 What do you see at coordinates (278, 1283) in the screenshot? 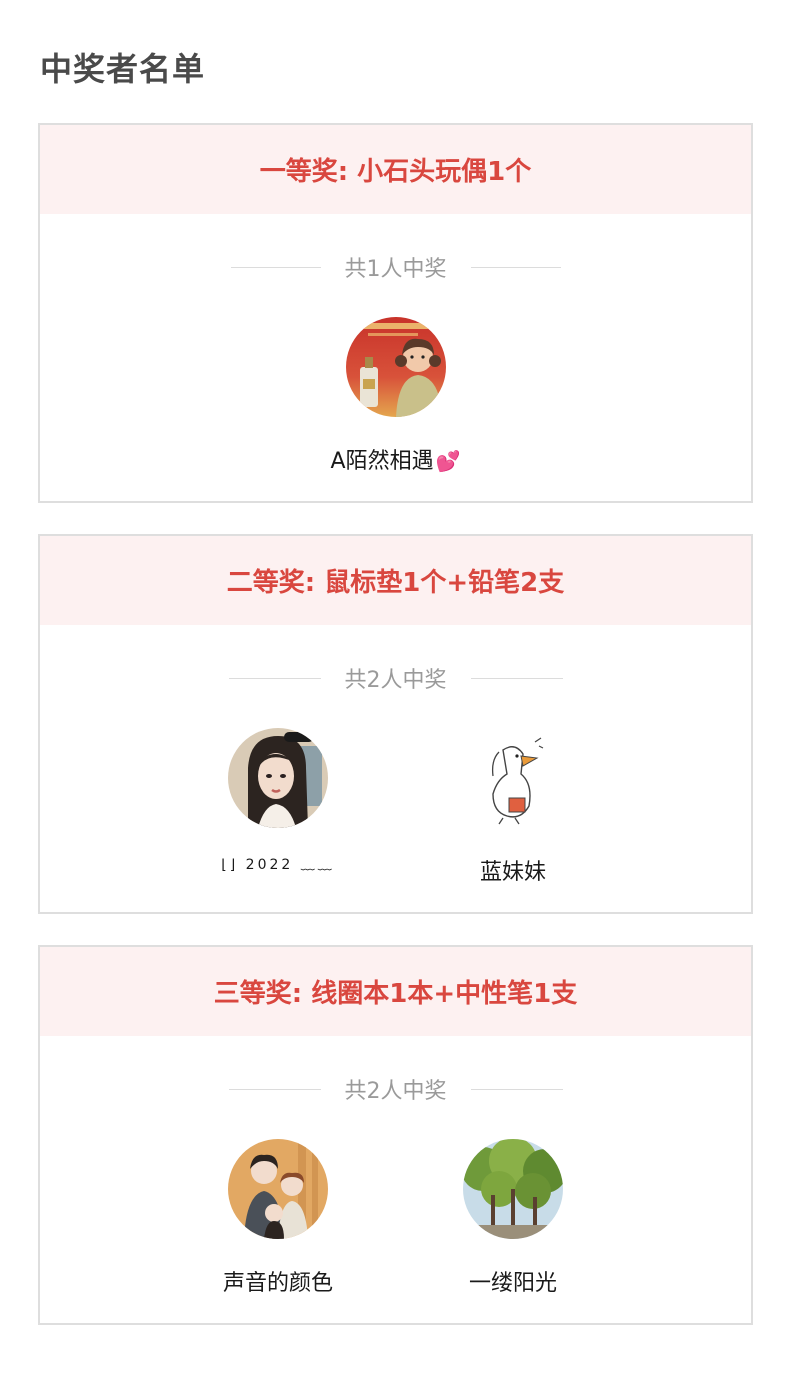
I see `winner-name: 声音的颜色` at bounding box center [278, 1283].